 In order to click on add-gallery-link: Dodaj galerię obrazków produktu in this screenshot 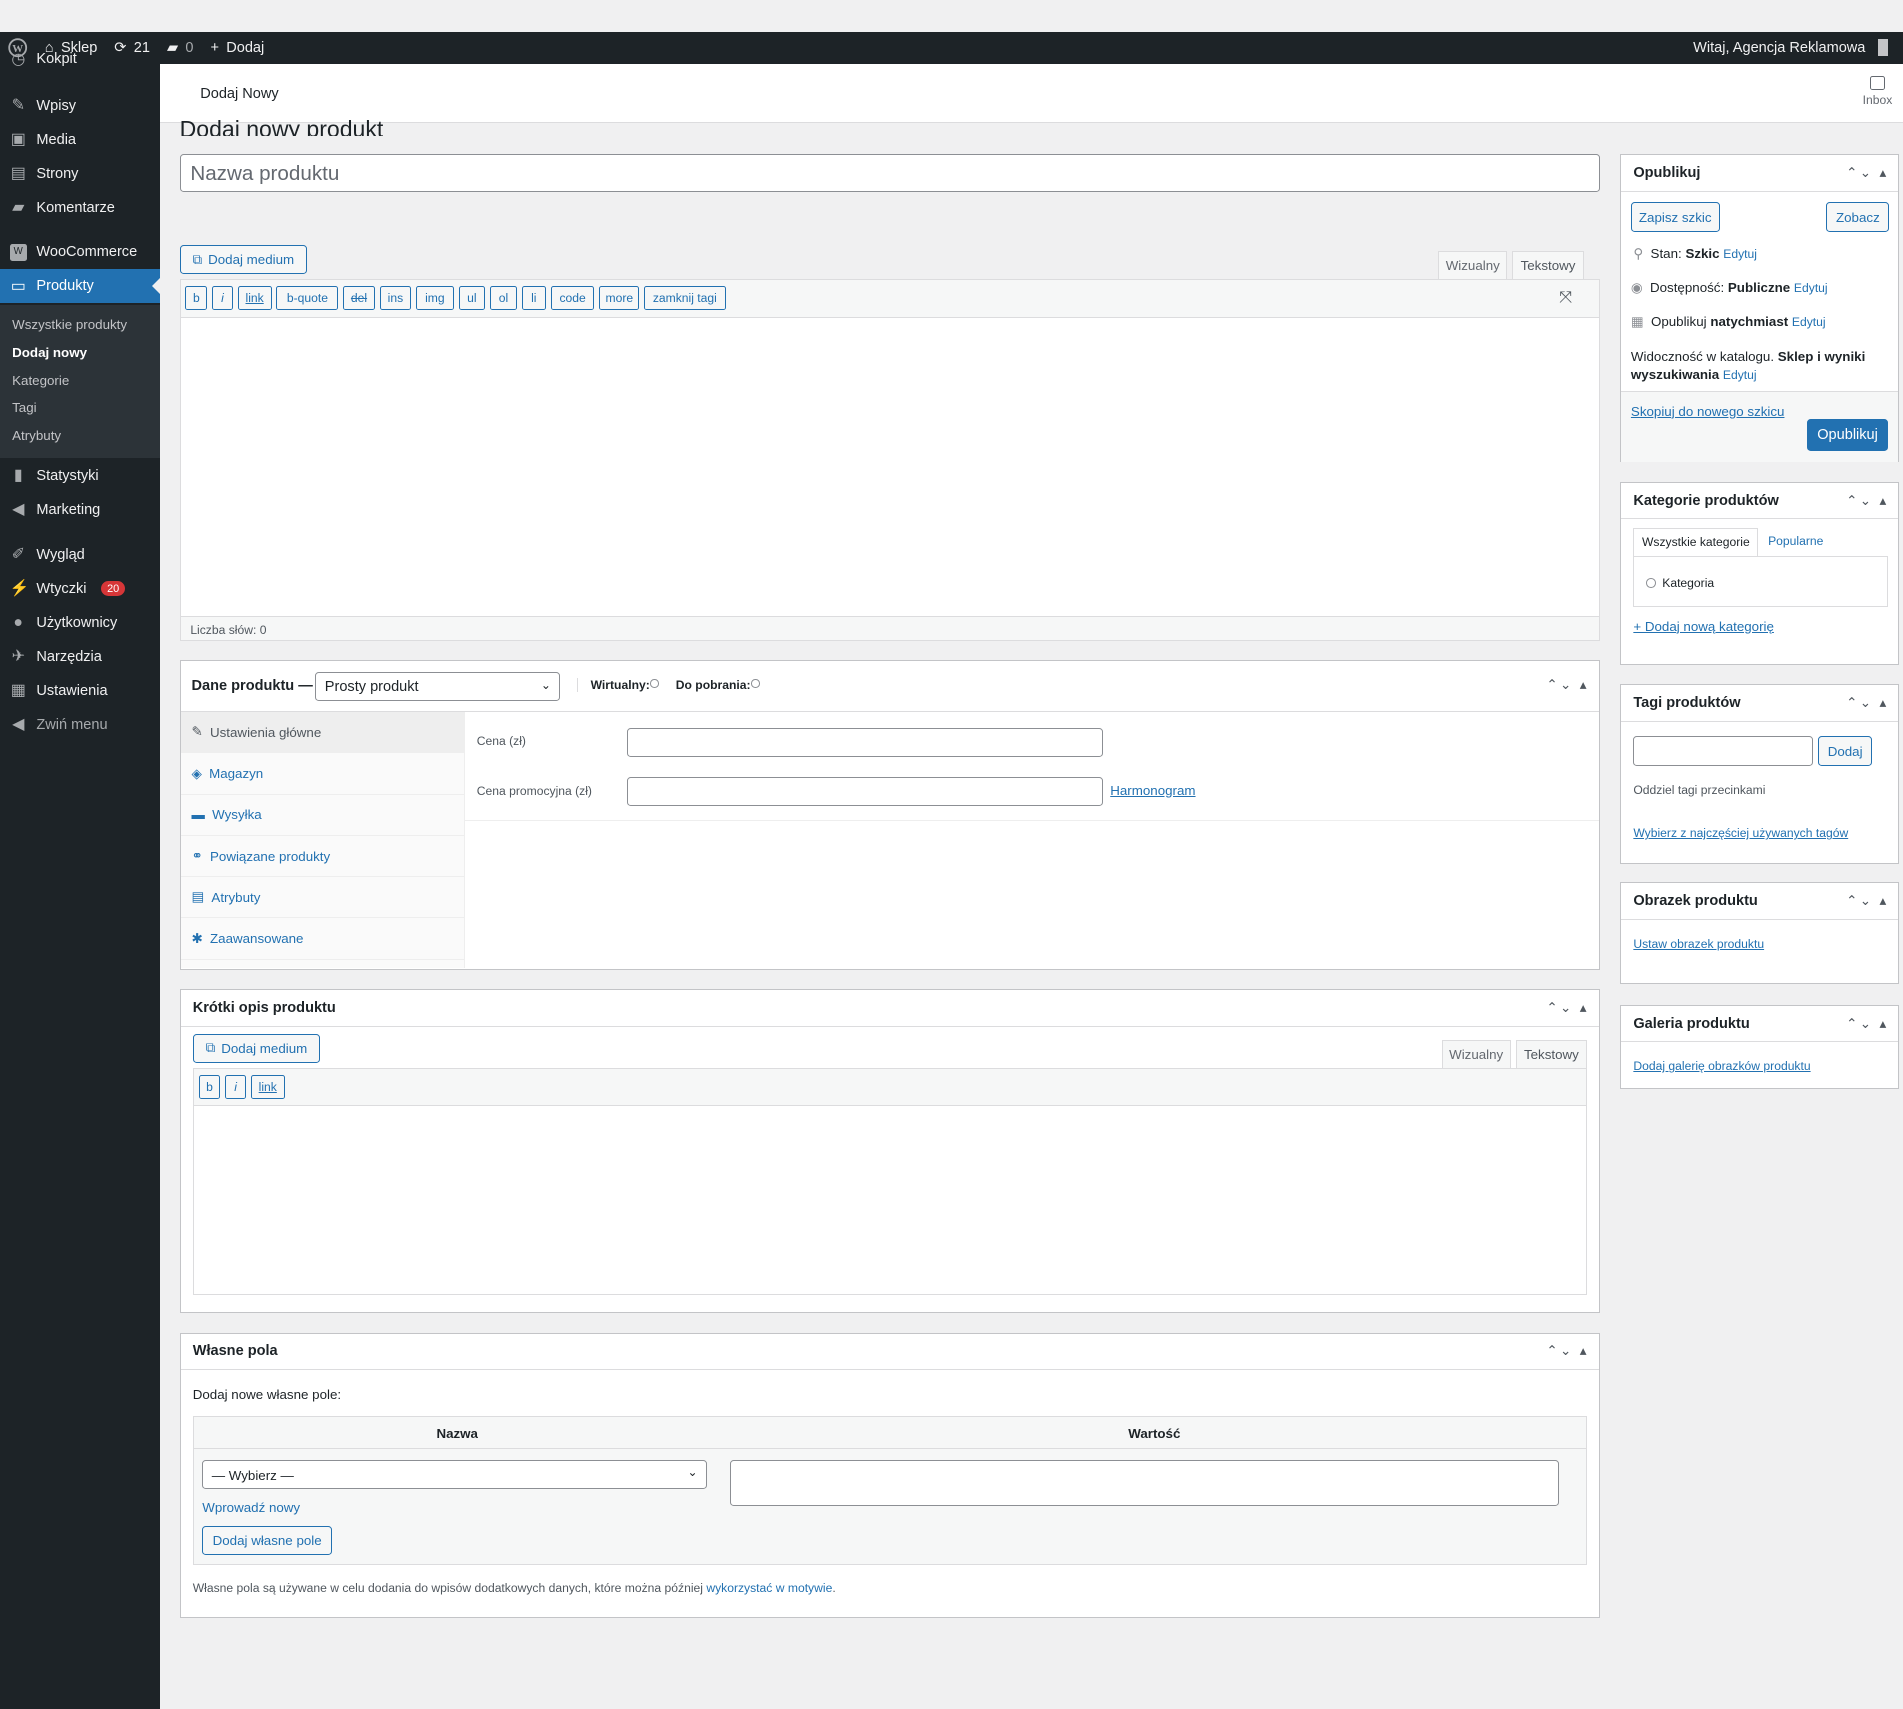, I will do `click(1721, 1066)`.